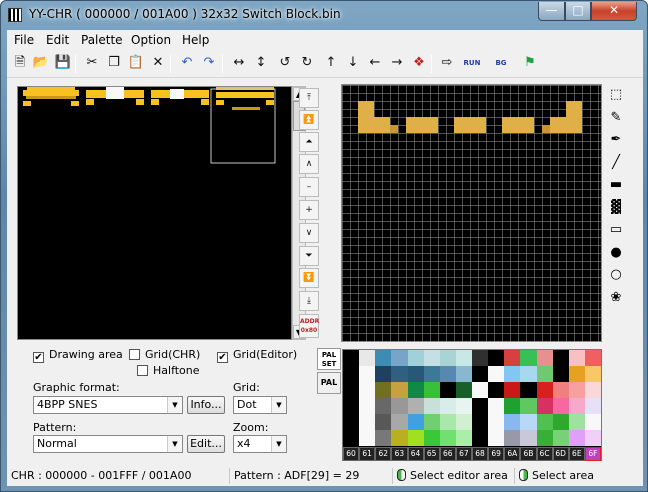 This screenshot has height=492, width=648. I want to click on nav-button-3: ∧, so click(309, 164).